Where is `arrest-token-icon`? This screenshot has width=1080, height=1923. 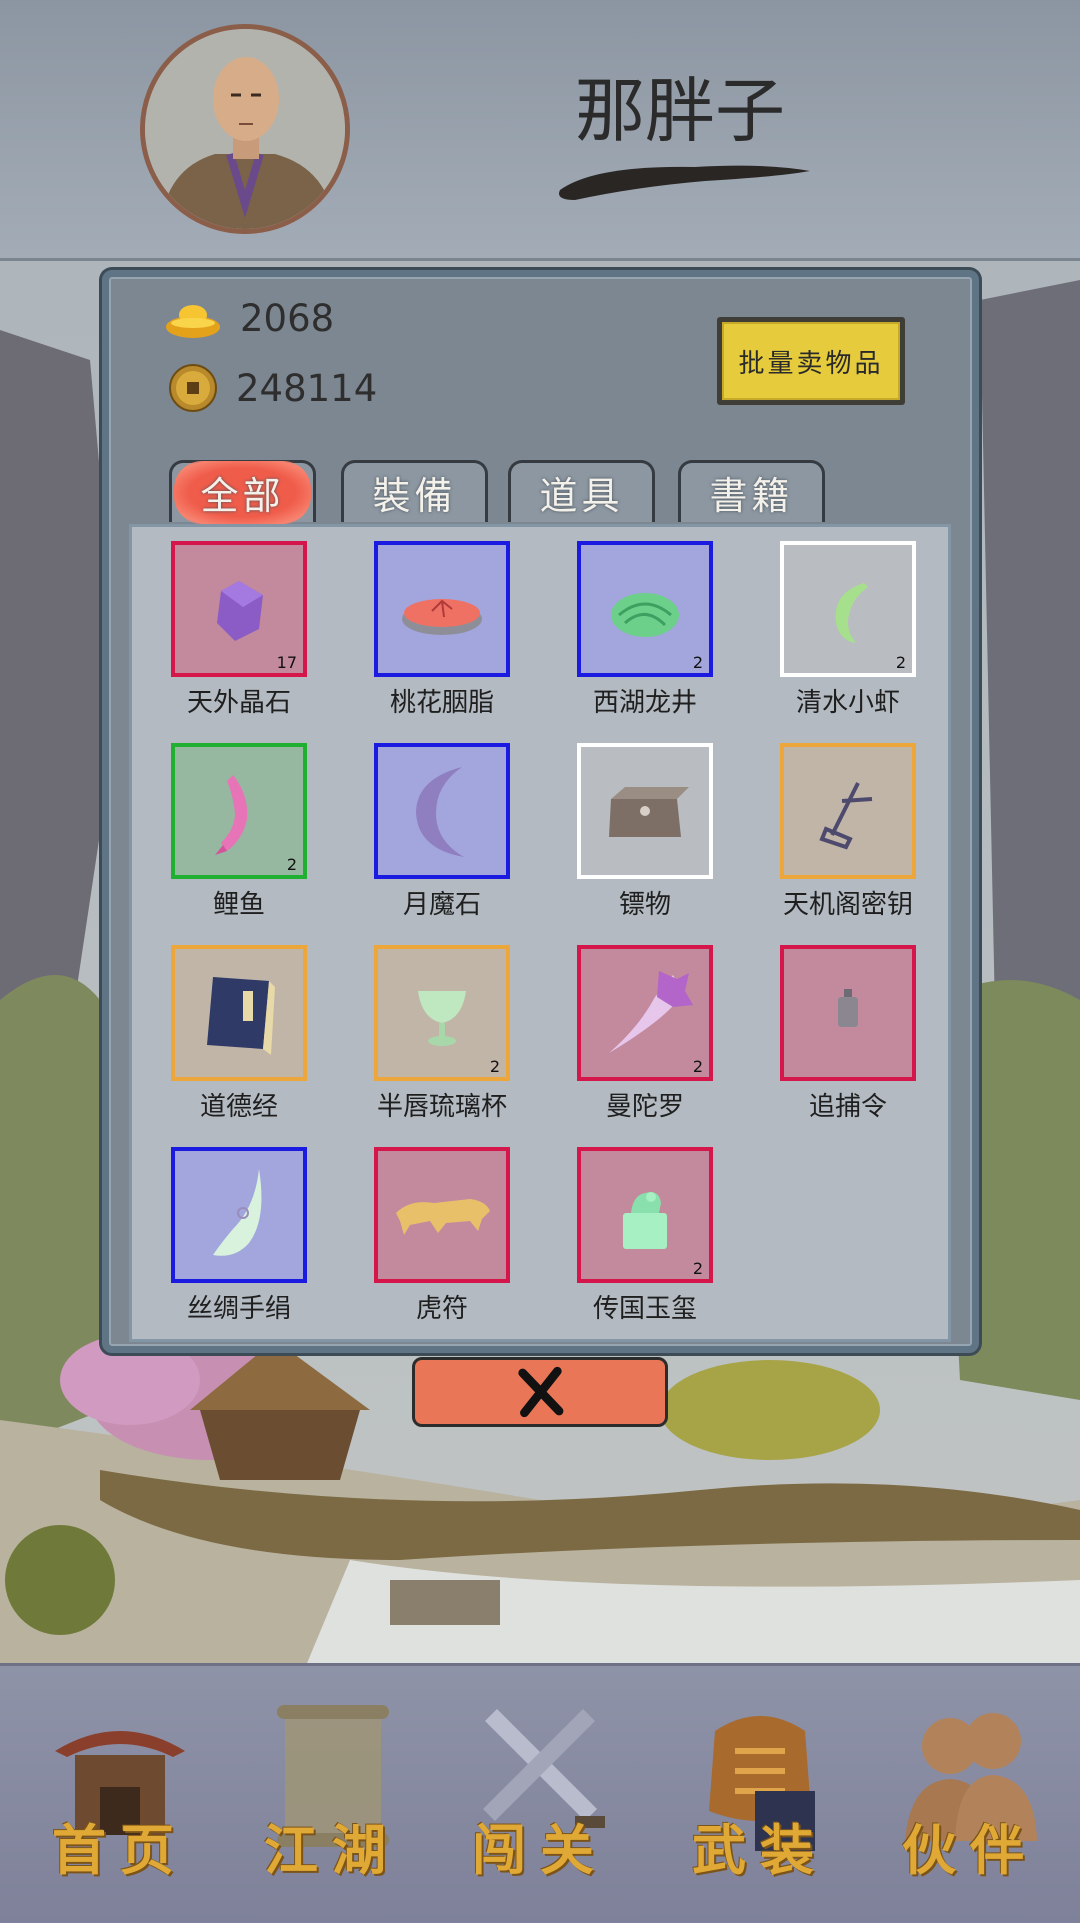 arrest-token-icon is located at coordinates (848, 1008).